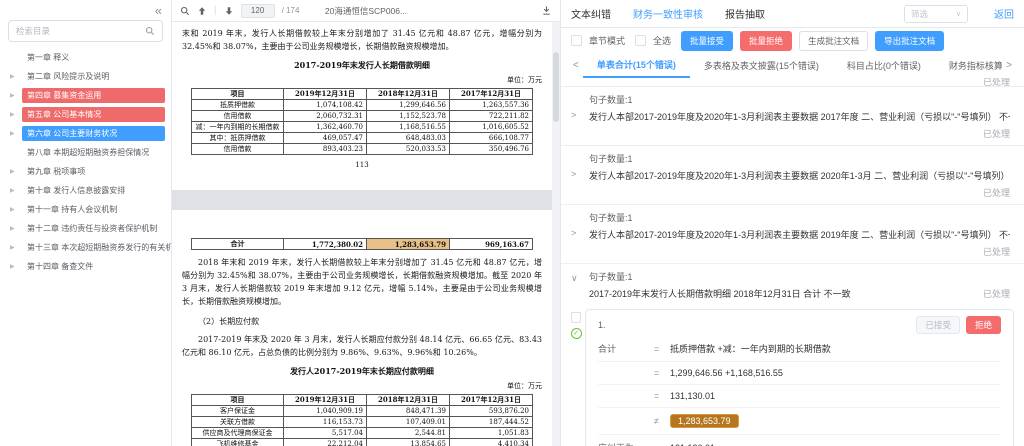  What do you see at coordinates (576, 65) in the screenshot?
I see `subtabs-prev-icon: <` at bounding box center [576, 65].